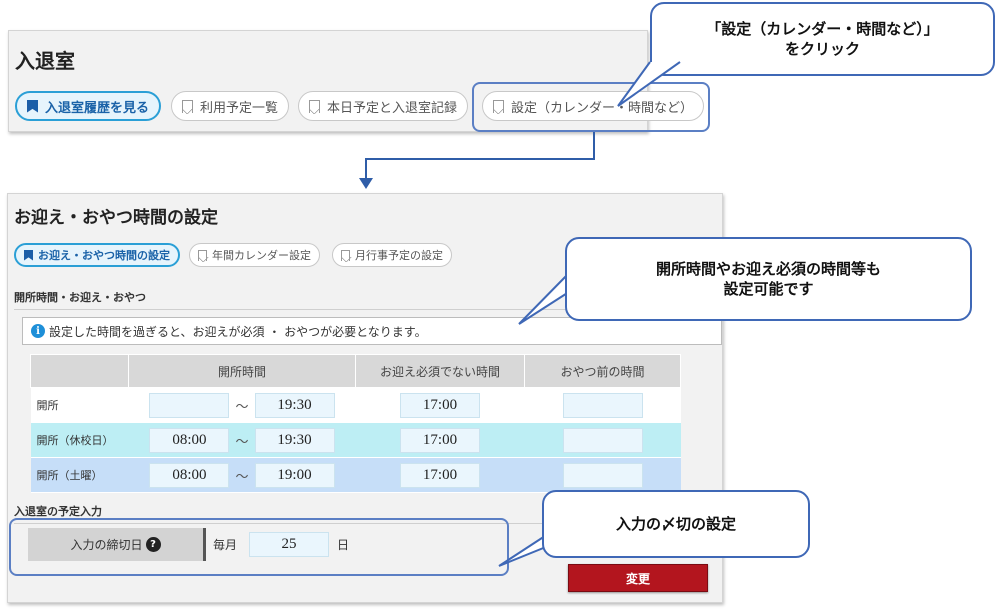 The image size is (1000, 613). I want to click on submit-change-button: 変更, so click(638, 578).